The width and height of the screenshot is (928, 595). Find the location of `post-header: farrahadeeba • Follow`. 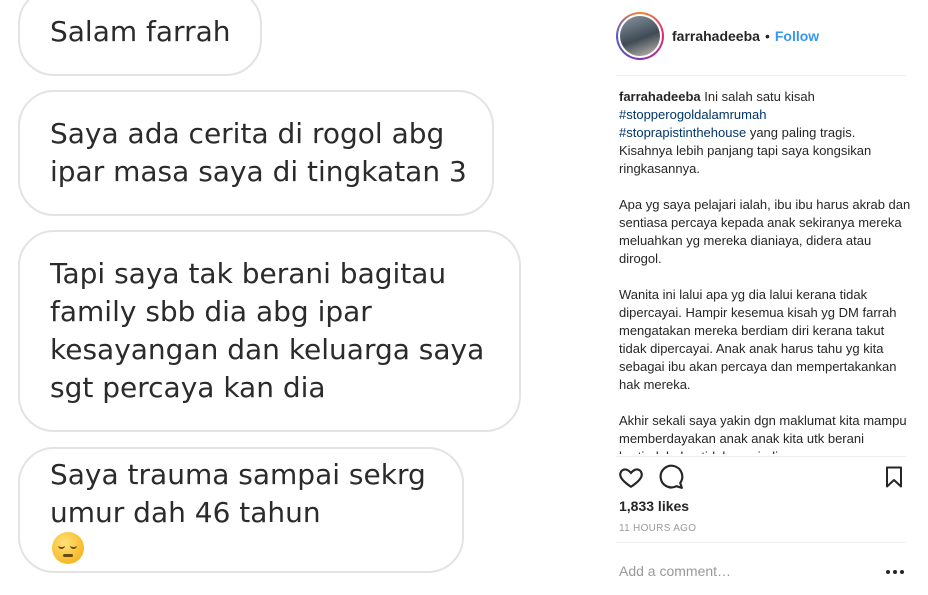

post-header: farrahadeeba • Follow is located at coordinates (761, 36).